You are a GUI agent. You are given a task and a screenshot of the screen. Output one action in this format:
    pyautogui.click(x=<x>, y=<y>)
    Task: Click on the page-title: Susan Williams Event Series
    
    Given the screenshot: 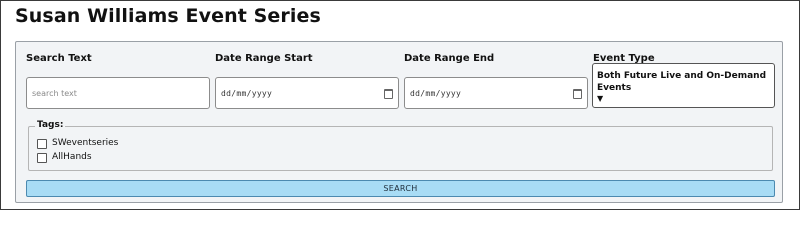 What is the action you would take?
    pyautogui.click(x=168, y=16)
    